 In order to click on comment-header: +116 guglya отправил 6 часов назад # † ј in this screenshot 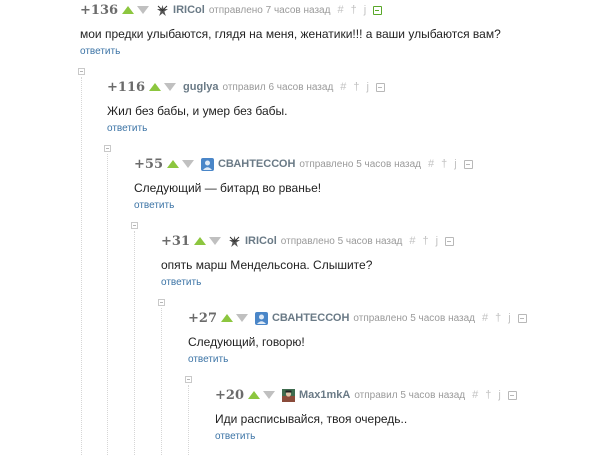, I will do `click(246, 87)`.